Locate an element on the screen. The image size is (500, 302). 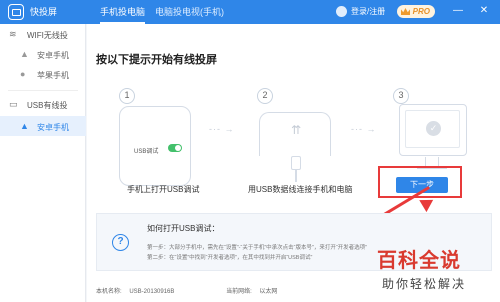
usb-device-icon: ▭ is located at coordinates (13, 104).